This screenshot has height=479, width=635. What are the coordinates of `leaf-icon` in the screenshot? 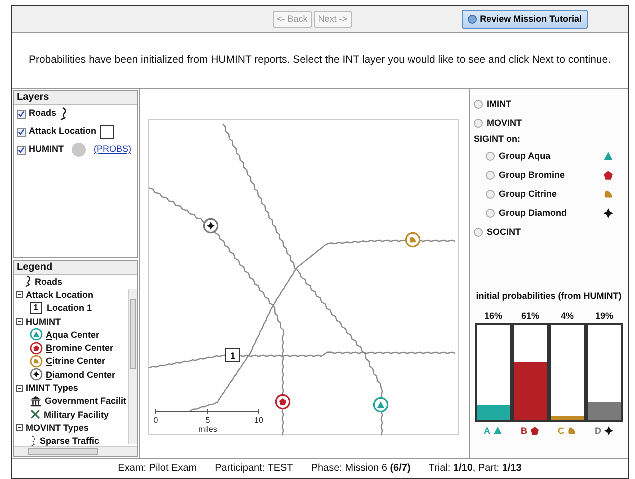 It's located at (572, 431).